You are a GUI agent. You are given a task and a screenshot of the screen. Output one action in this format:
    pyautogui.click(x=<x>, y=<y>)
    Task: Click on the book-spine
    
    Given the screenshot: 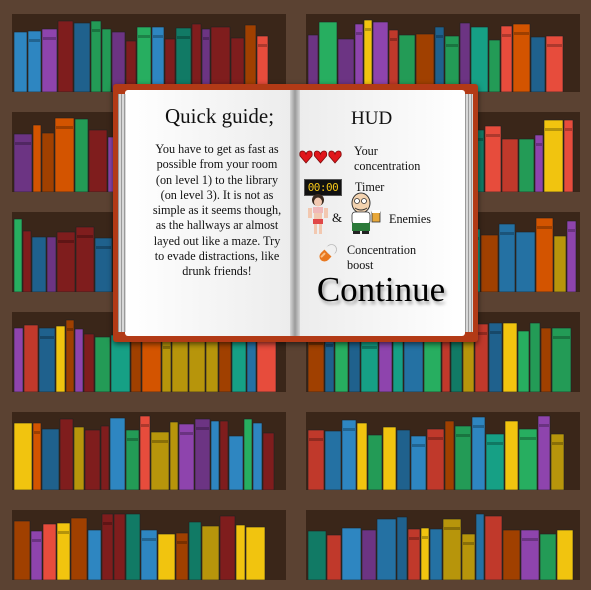 What is the action you would take?
    pyautogui.click(x=295, y=213)
    